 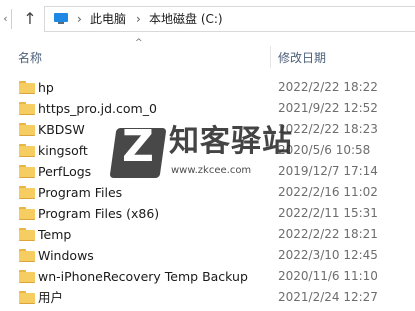 I want to click on breadcrumb-this-pc: 此电脑, so click(x=108, y=19).